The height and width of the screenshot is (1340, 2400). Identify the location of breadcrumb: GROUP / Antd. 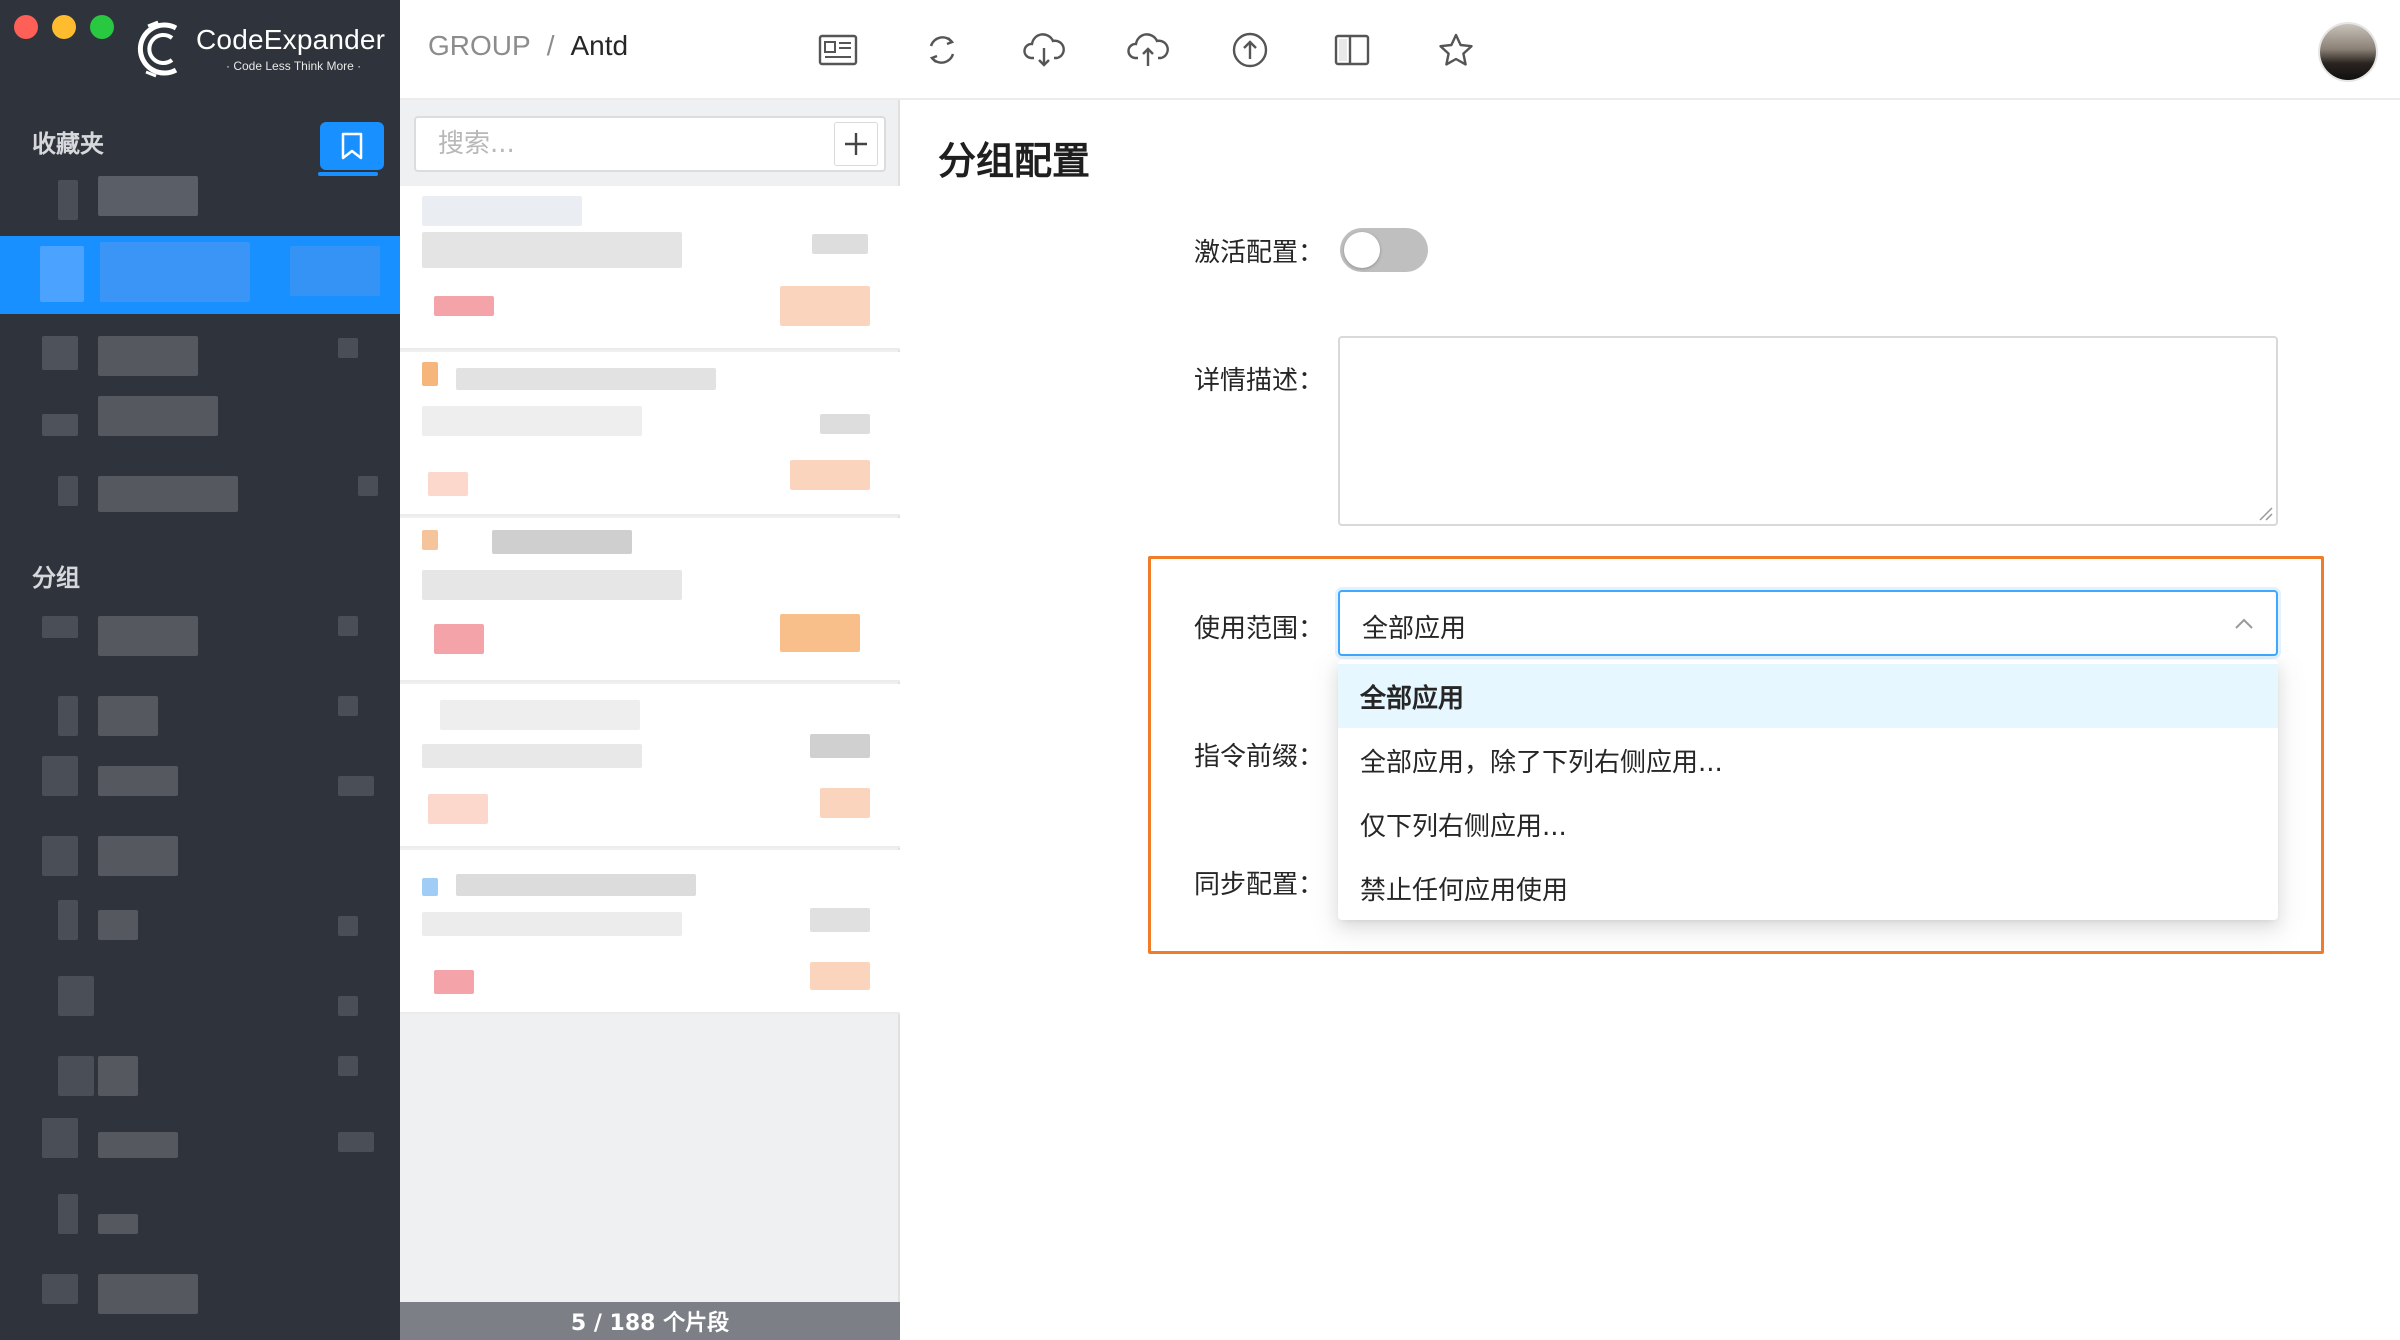
(528, 46).